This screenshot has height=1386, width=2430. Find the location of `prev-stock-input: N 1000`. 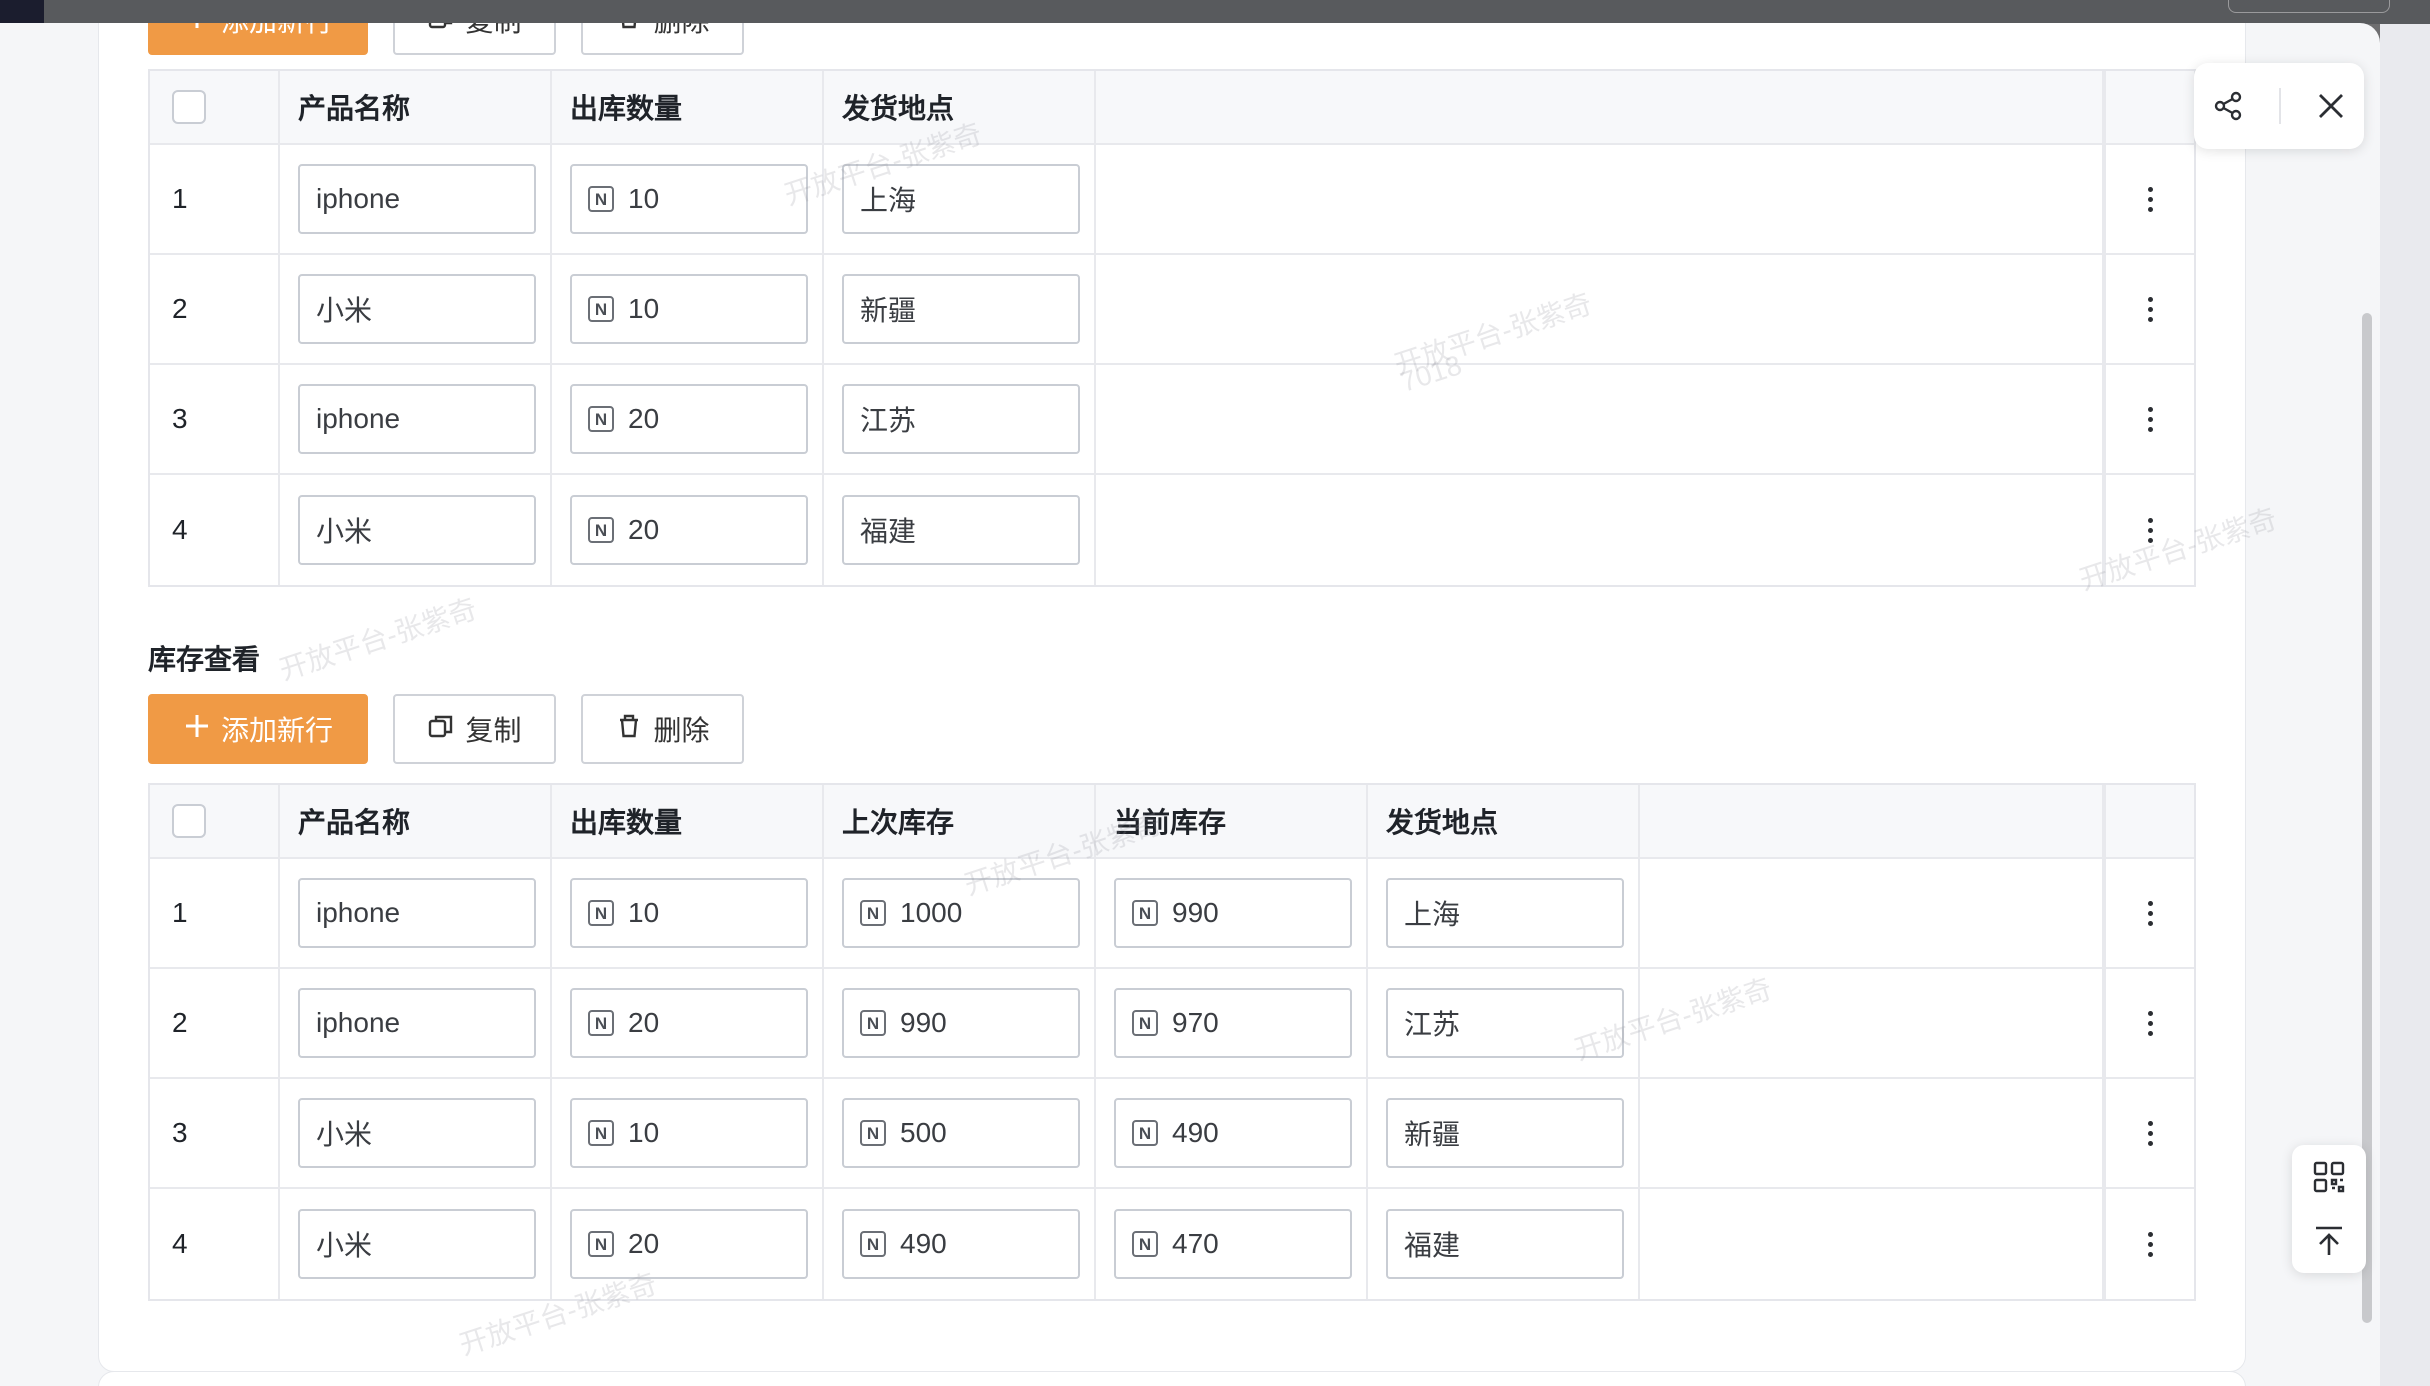

prev-stock-input: N 1000 is located at coordinates (961, 913).